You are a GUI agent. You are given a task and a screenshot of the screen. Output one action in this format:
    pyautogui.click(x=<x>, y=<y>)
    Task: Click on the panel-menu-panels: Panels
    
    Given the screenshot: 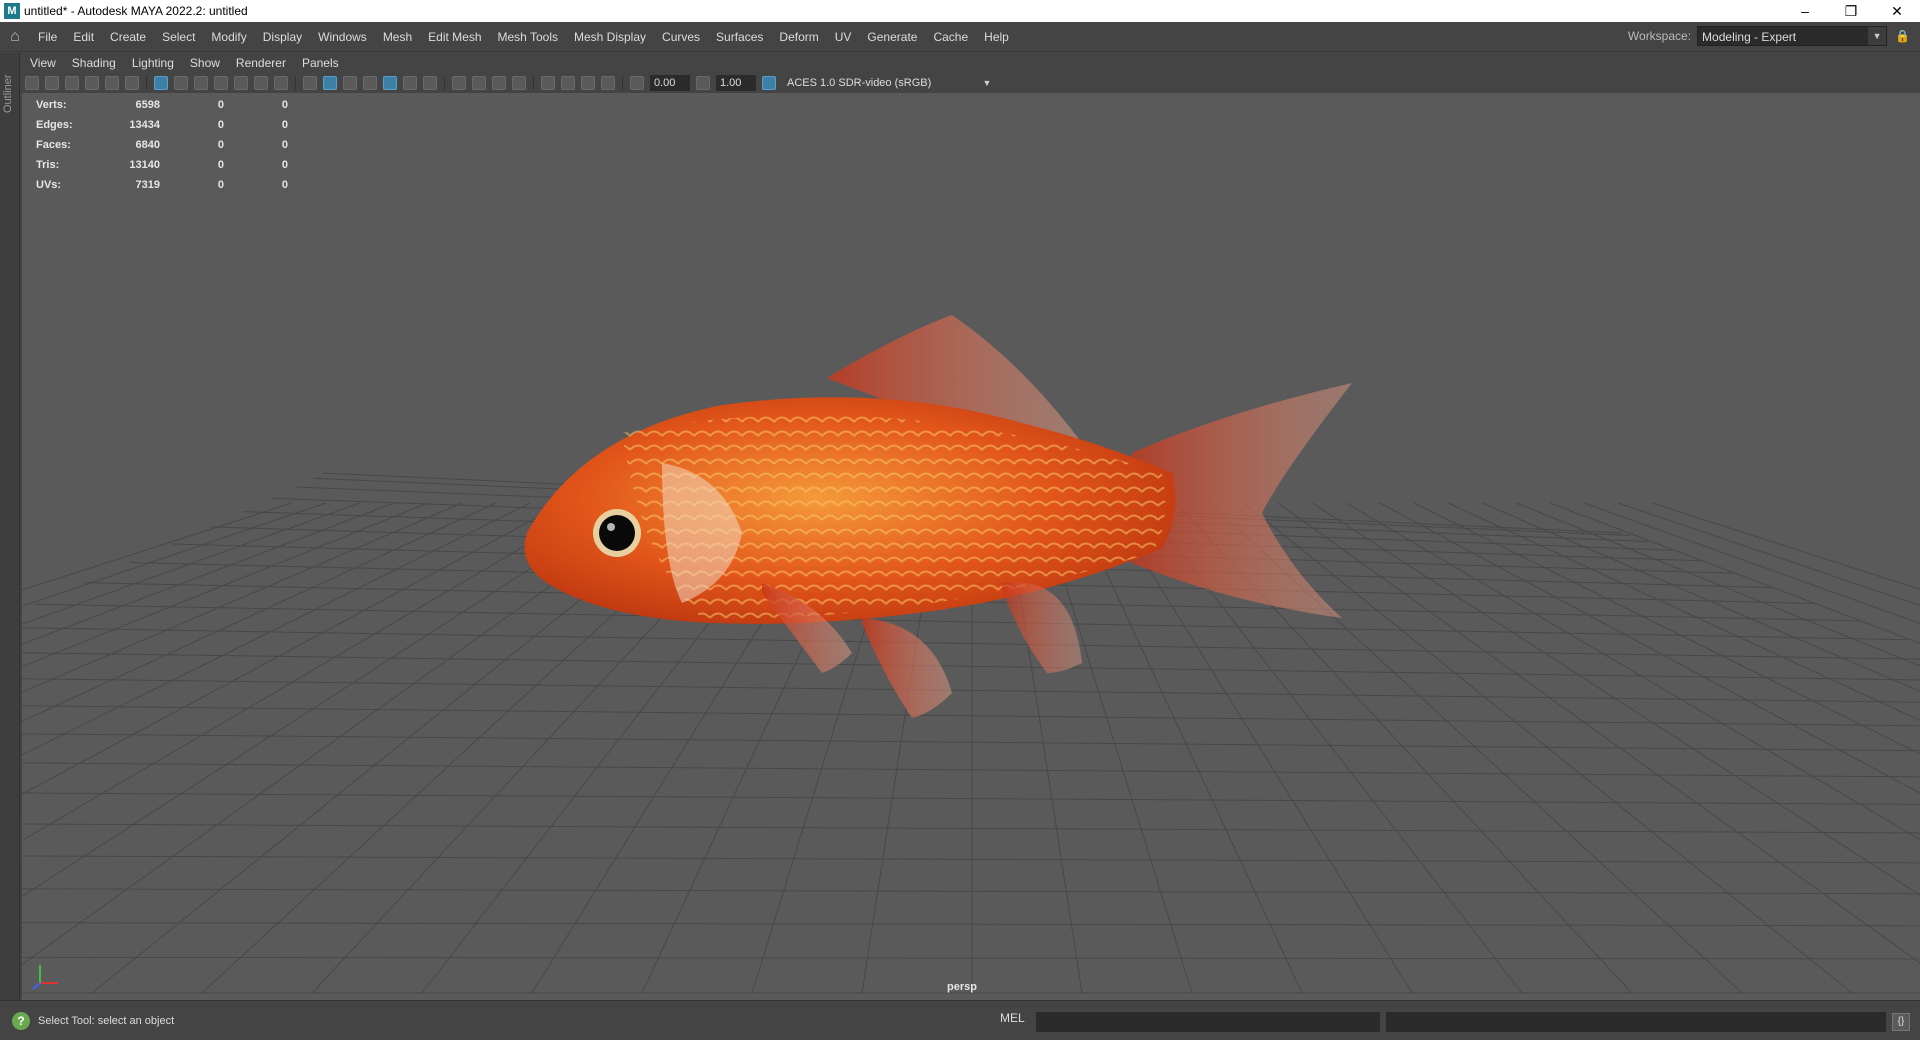 What is the action you would take?
    pyautogui.click(x=320, y=63)
    